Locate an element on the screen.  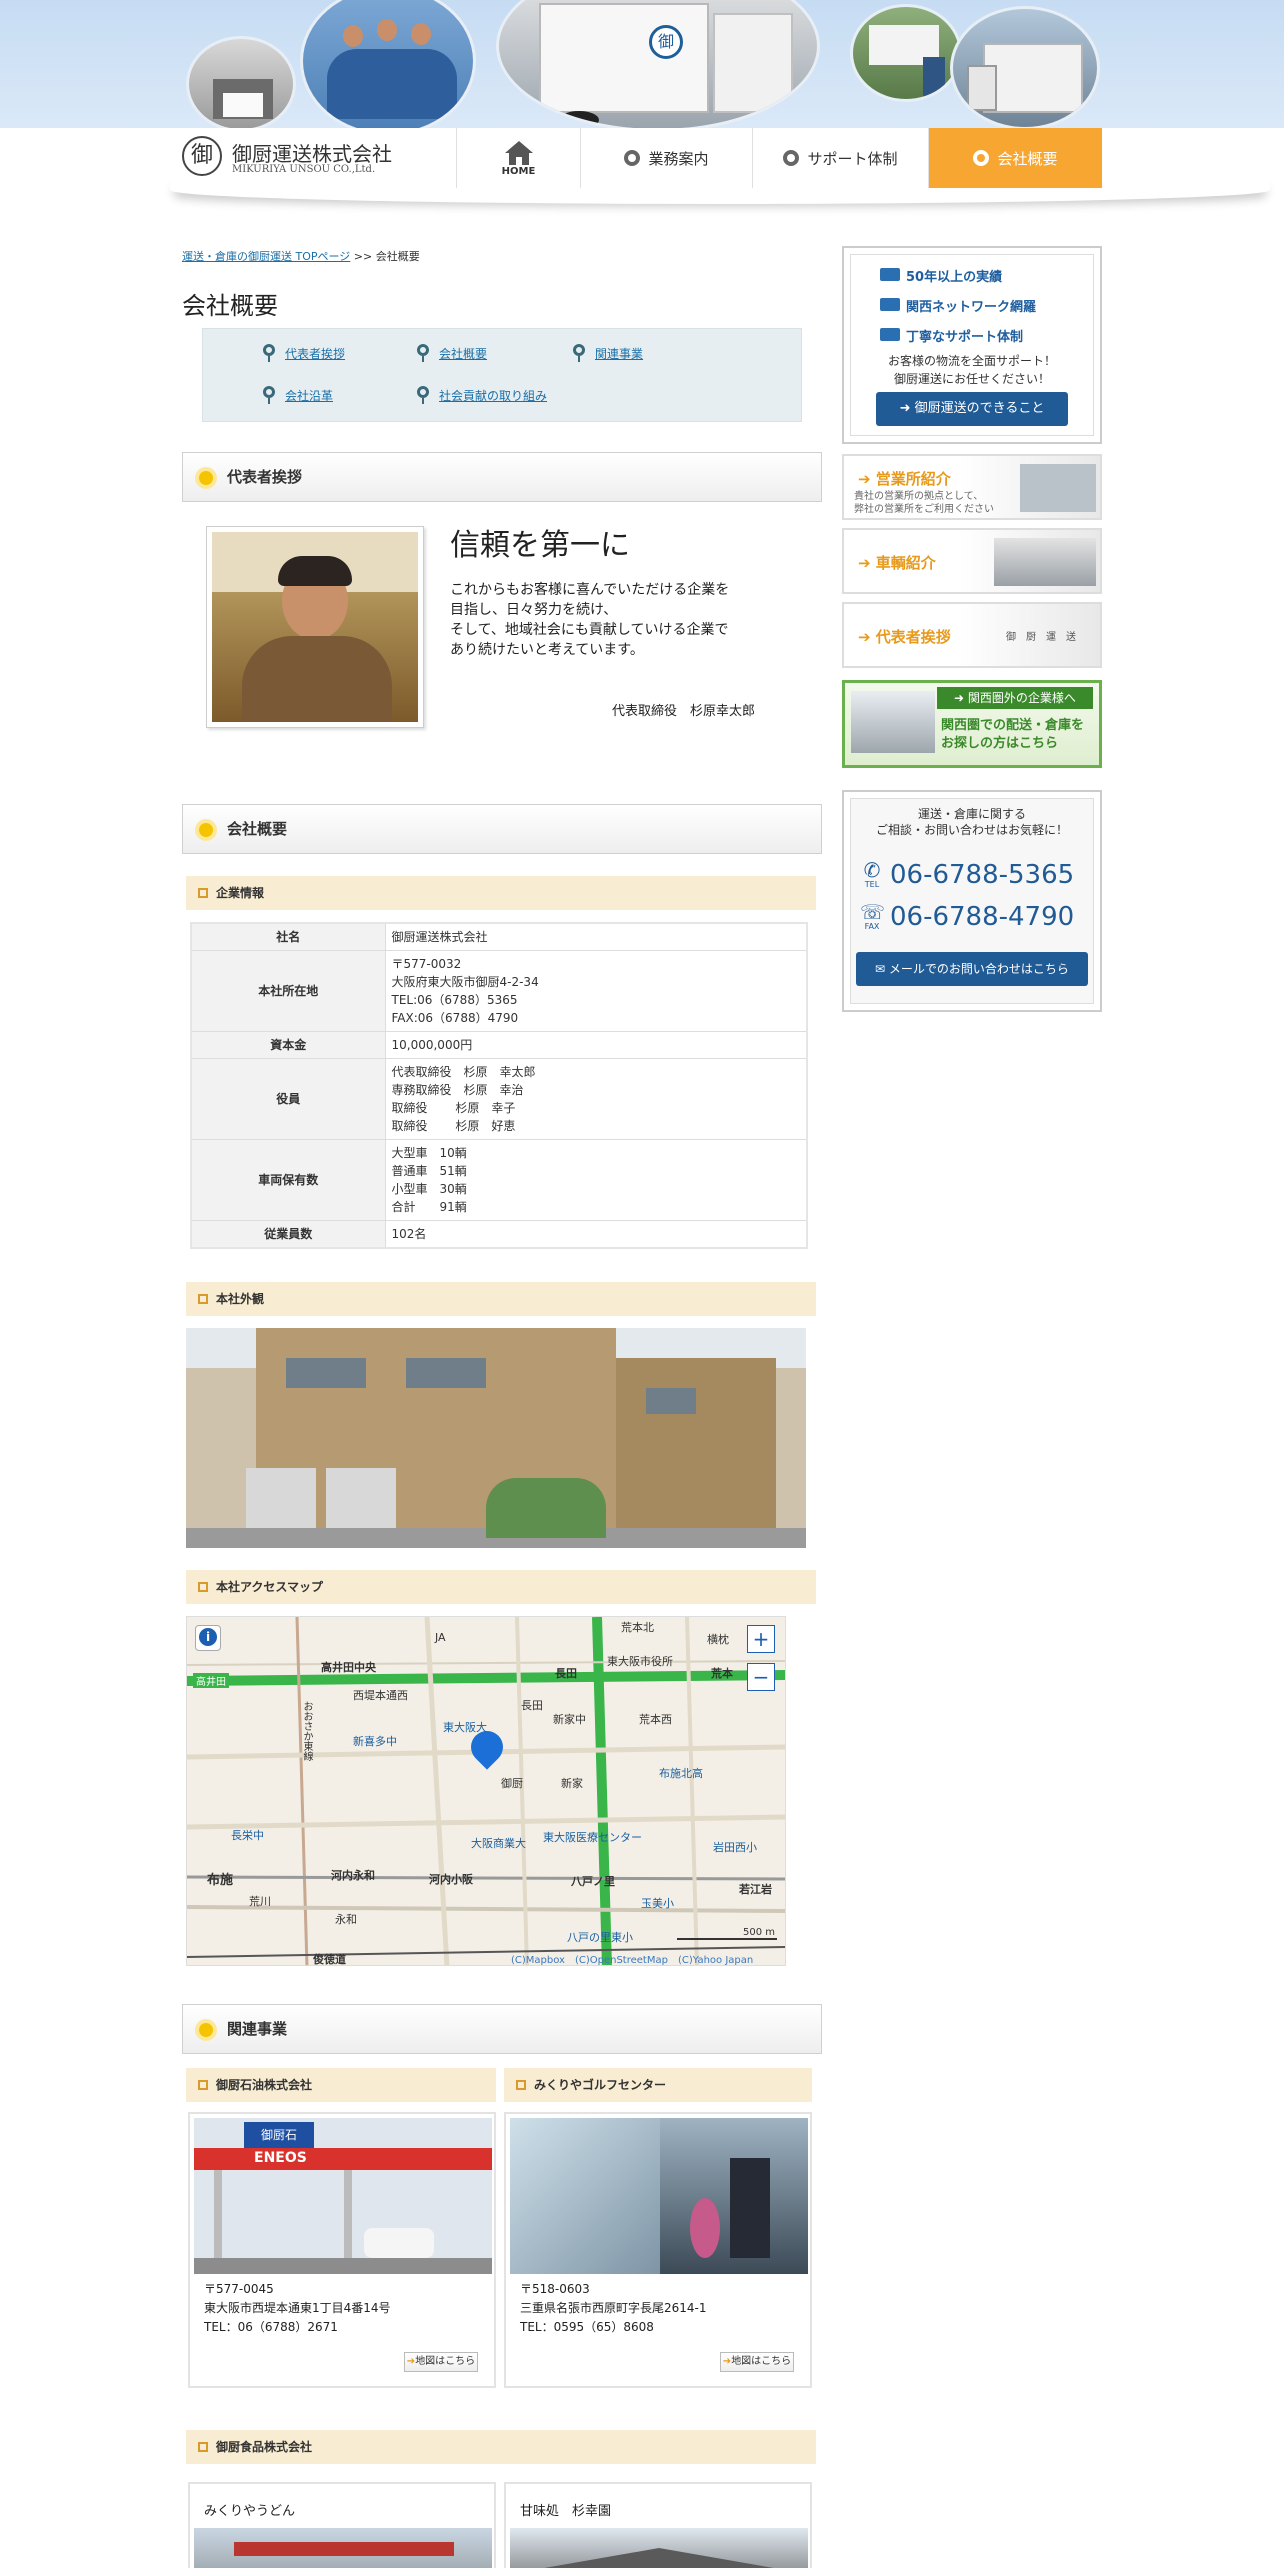
feature-network: 関西ネットワーク網羅 is located at coordinates (958, 305).